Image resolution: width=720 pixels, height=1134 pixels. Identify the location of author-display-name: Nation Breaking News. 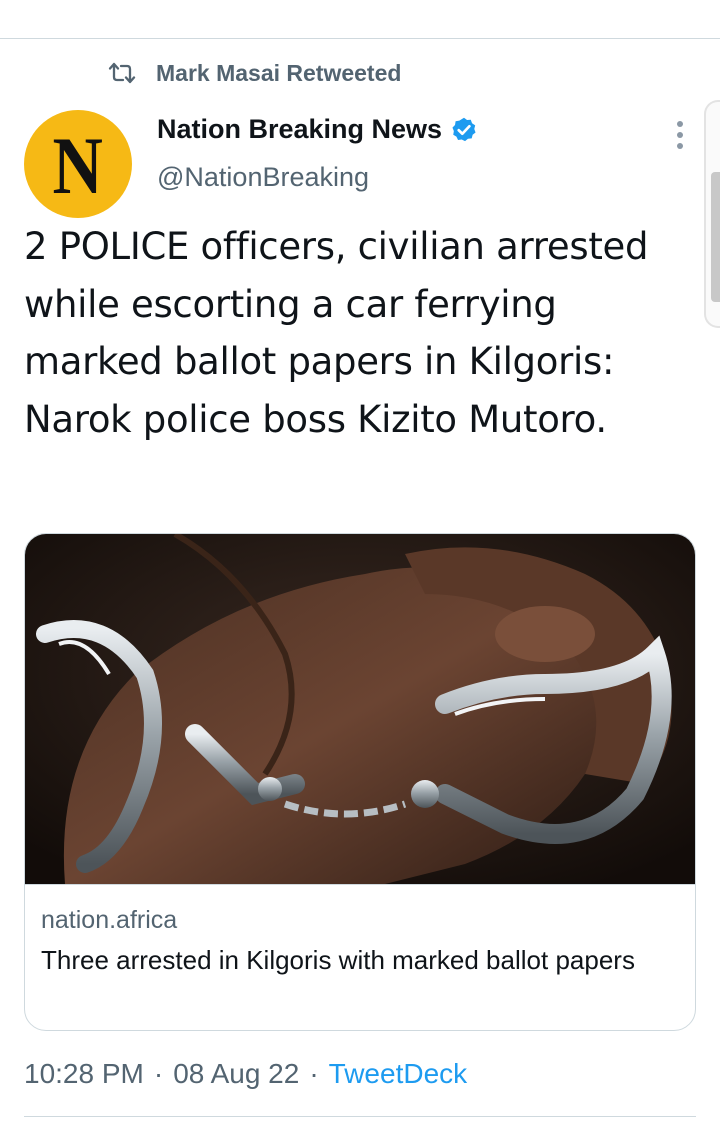
(299, 129).